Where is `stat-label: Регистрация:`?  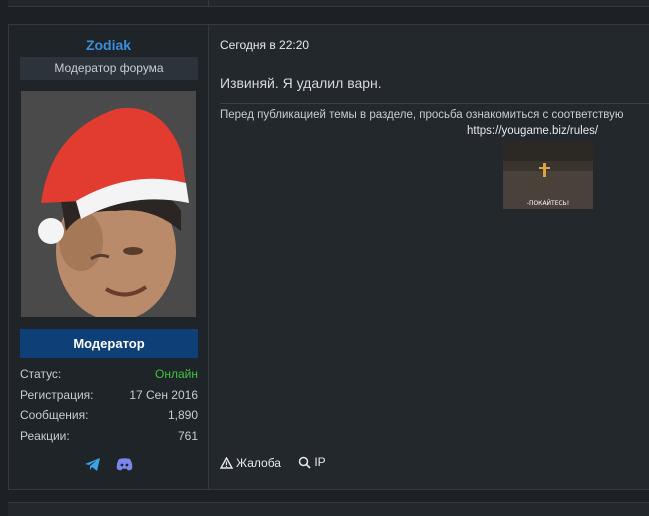
stat-label: Регистрация: is located at coordinates (57, 394).